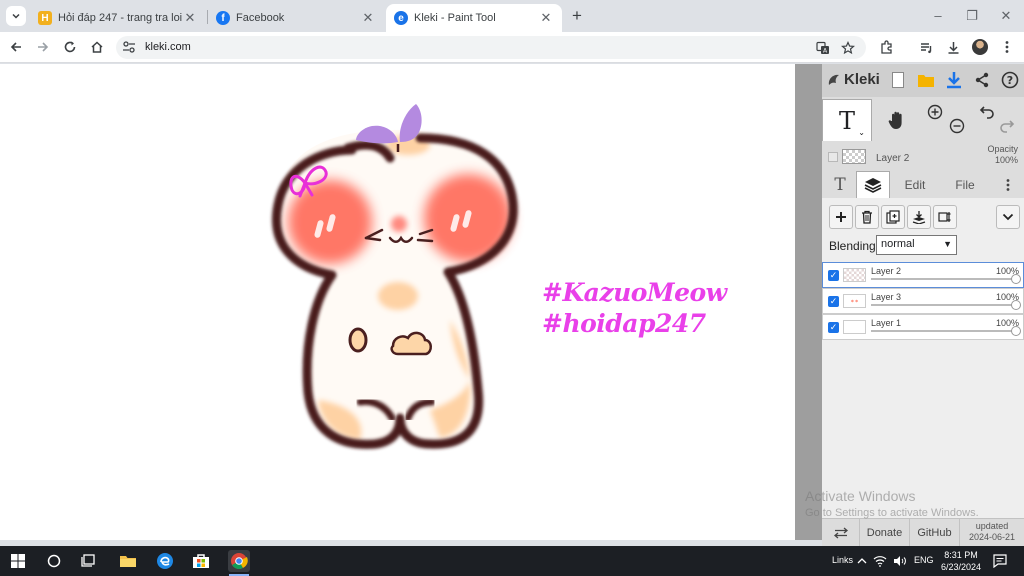  I want to click on chrome-menu-button, so click(1007, 47).